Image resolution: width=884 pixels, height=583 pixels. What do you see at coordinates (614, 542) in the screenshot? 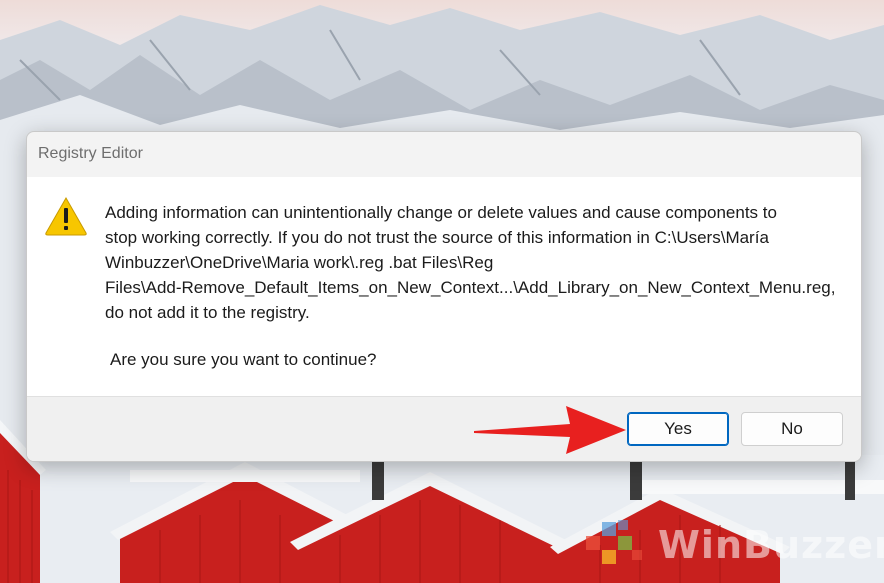
I see `winbuzzer-logo-icon` at bounding box center [614, 542].